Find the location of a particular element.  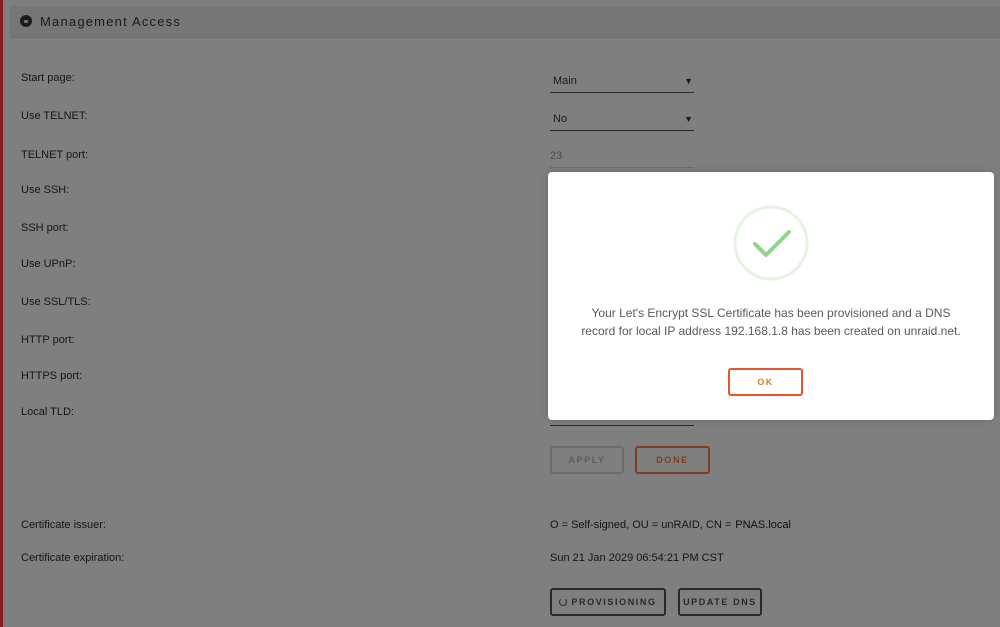

certificate-expiration-value: Sun 21 Jan 2029 06:54:21 PM CST is located at coordinates (637, 558).